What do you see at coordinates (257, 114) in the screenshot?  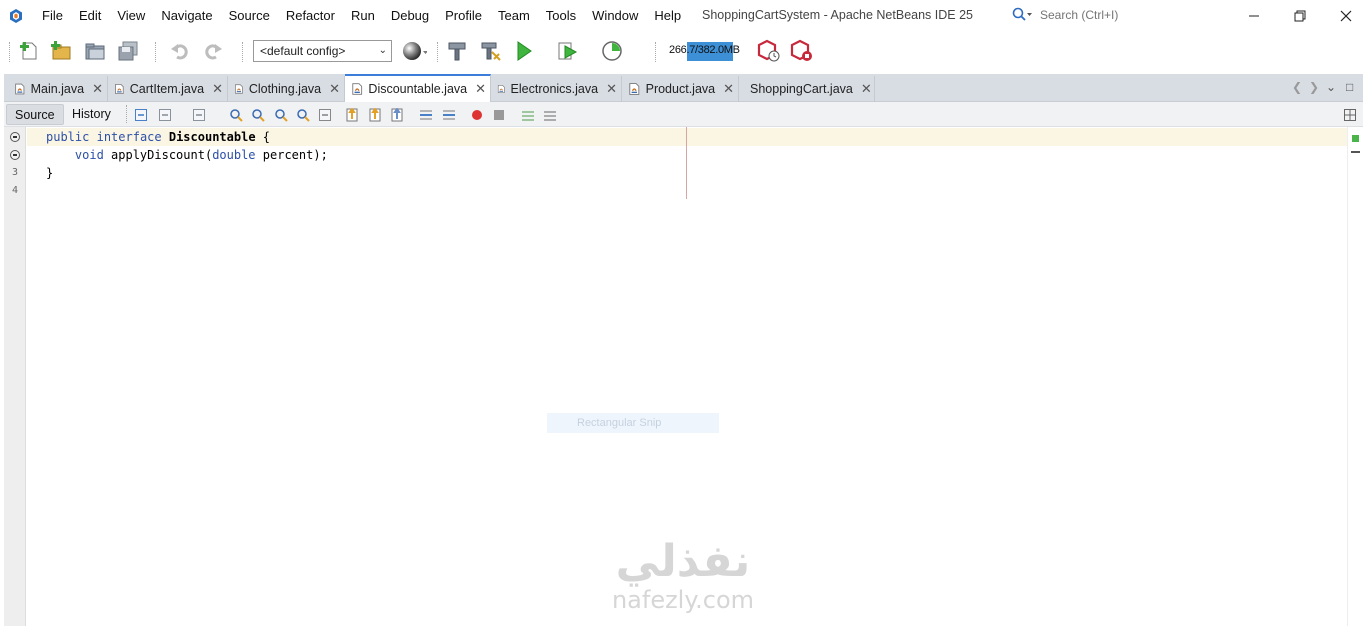 I see `find-previous-button` at bounding box center [257, 114].